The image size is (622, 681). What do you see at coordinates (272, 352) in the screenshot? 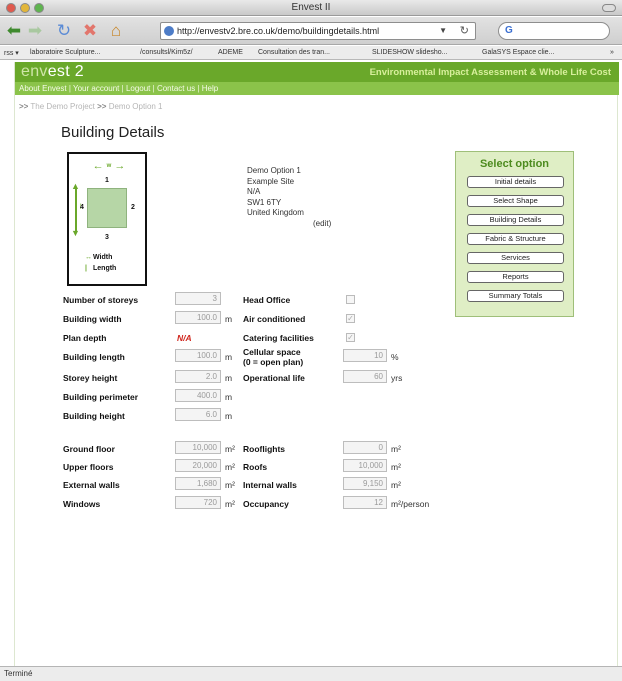
I see `cellular-space-label: Cellular space` at bounding box center [272, 352].